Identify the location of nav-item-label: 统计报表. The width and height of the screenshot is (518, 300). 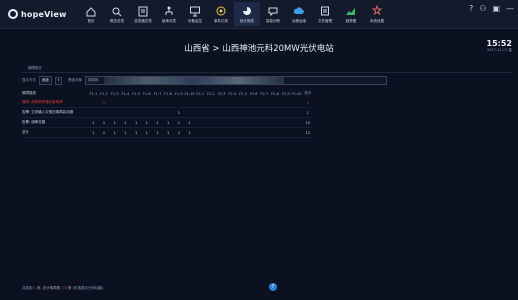
(247, 21).